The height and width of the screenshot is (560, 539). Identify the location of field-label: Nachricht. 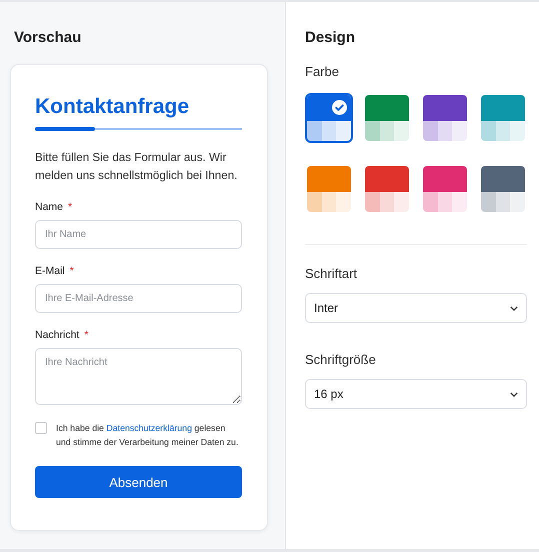
(57, 335).